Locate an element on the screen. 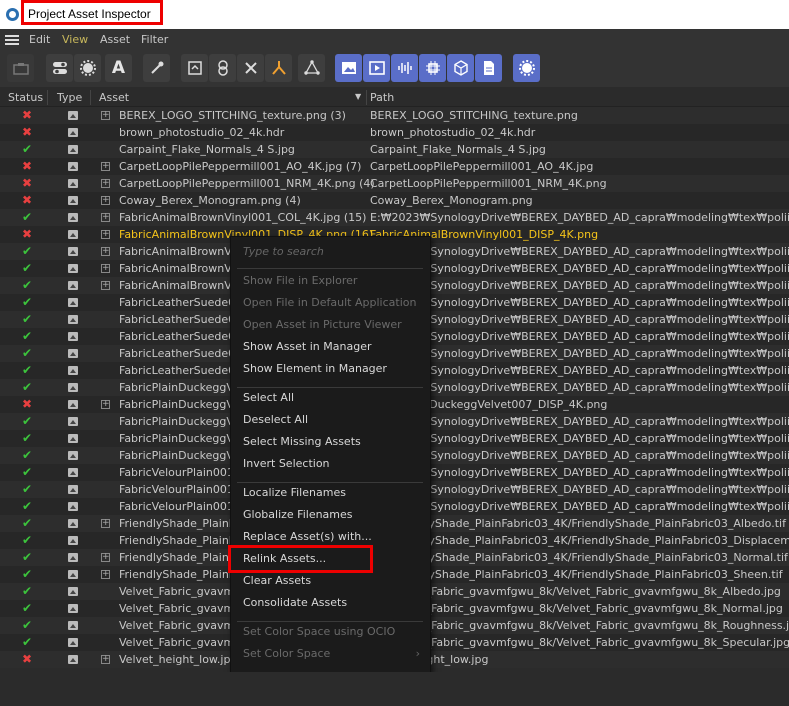 The height and width of the screenshot is (706, 789). asset-name: BEREX_LOGO_STITCHING_texture.png (3) is located at coordinates (232, 115).